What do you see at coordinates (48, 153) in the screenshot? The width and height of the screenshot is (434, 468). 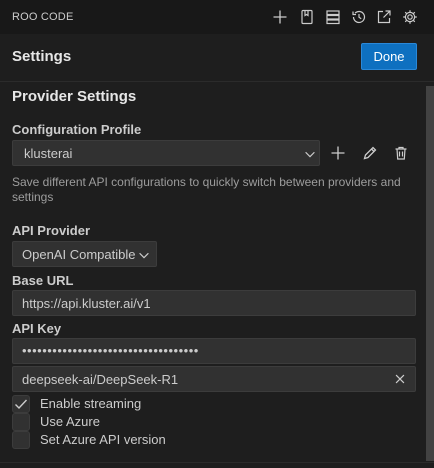 I see `config-profile-value: klusterai` at bounding box center [48, 153].